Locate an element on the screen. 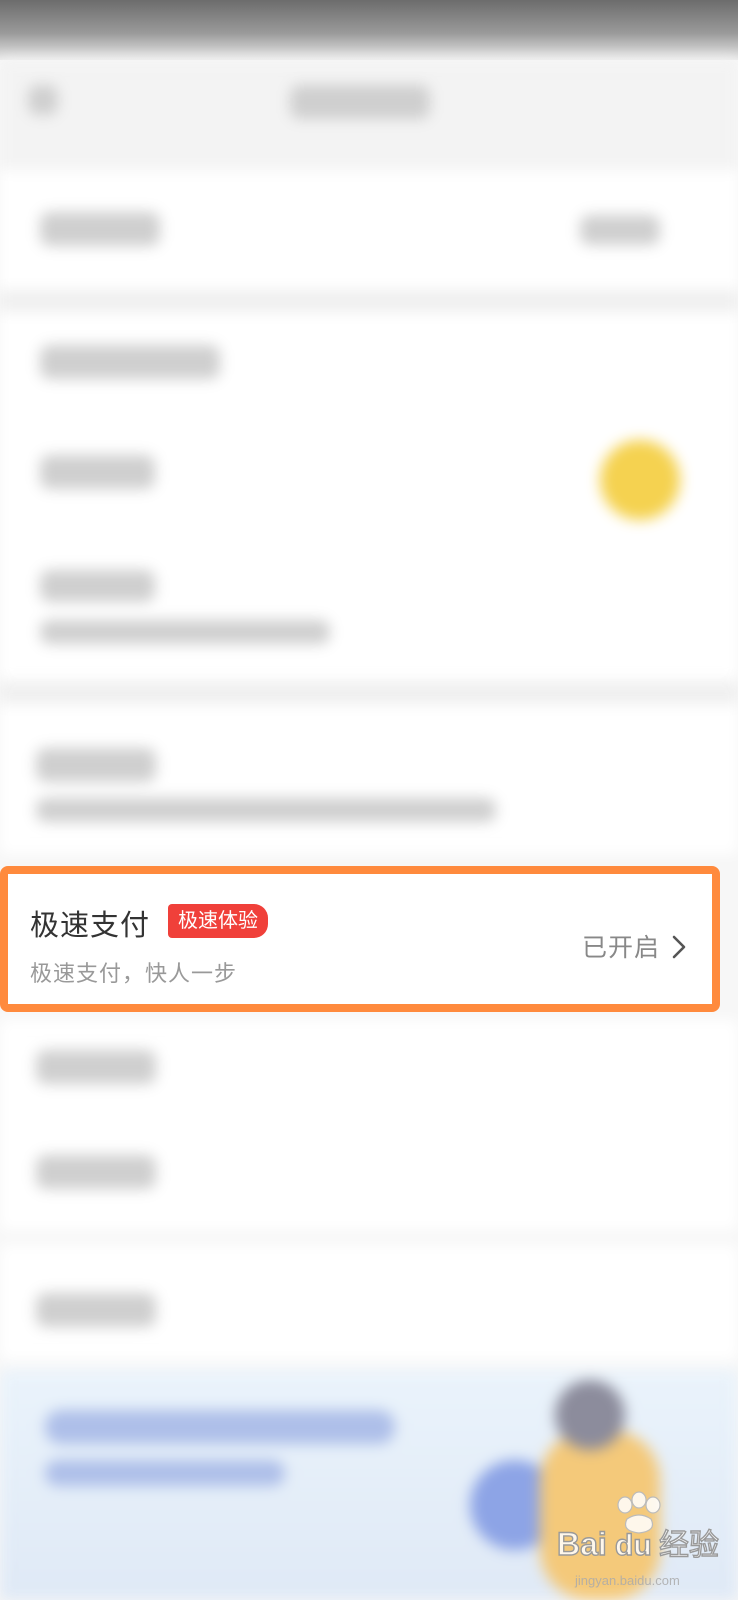  row-4-desc-blurred is located at coordinates (185, 632).